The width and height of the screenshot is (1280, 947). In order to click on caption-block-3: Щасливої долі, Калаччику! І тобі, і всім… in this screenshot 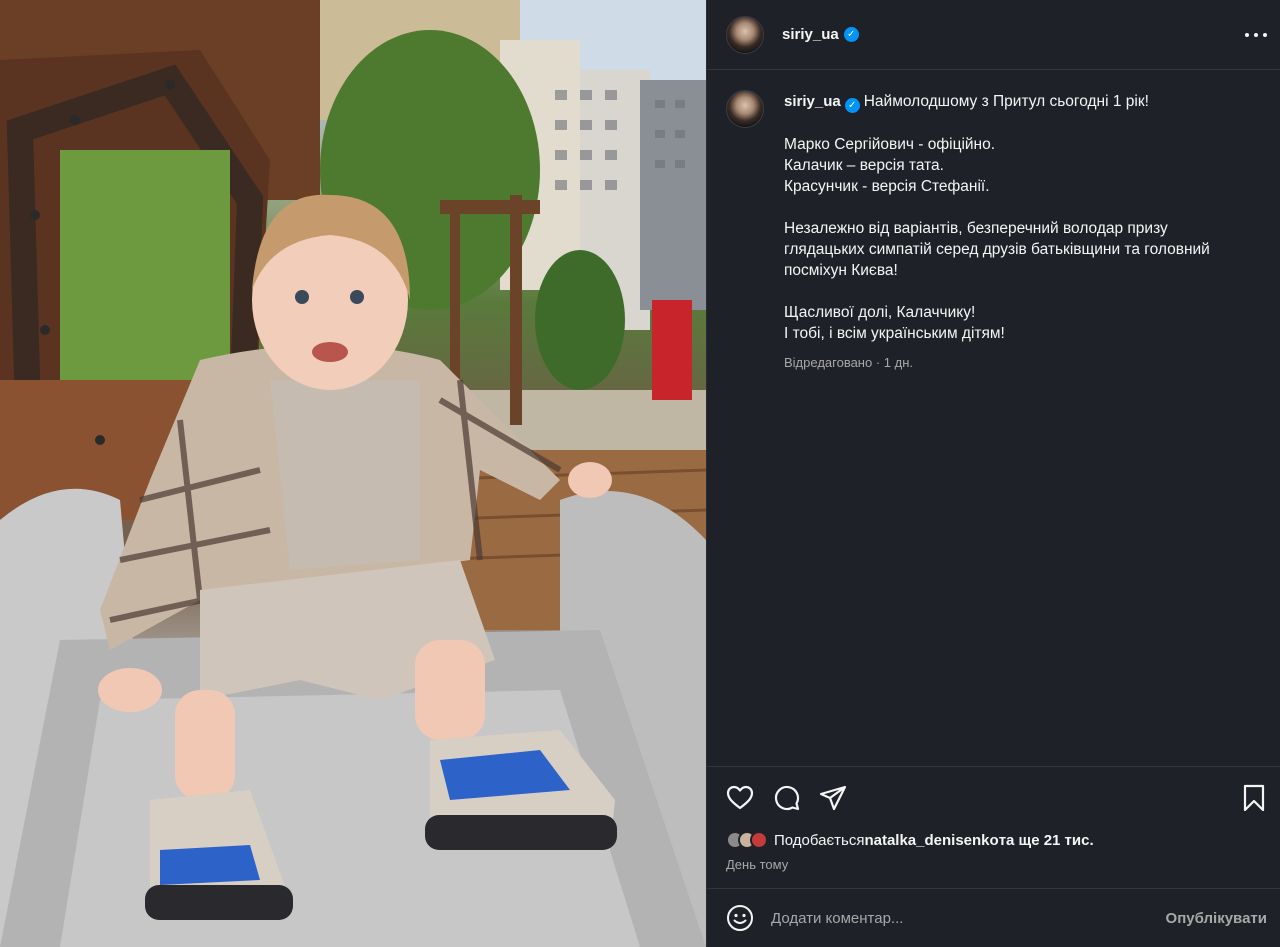, I will do `click(1004, 323)`.